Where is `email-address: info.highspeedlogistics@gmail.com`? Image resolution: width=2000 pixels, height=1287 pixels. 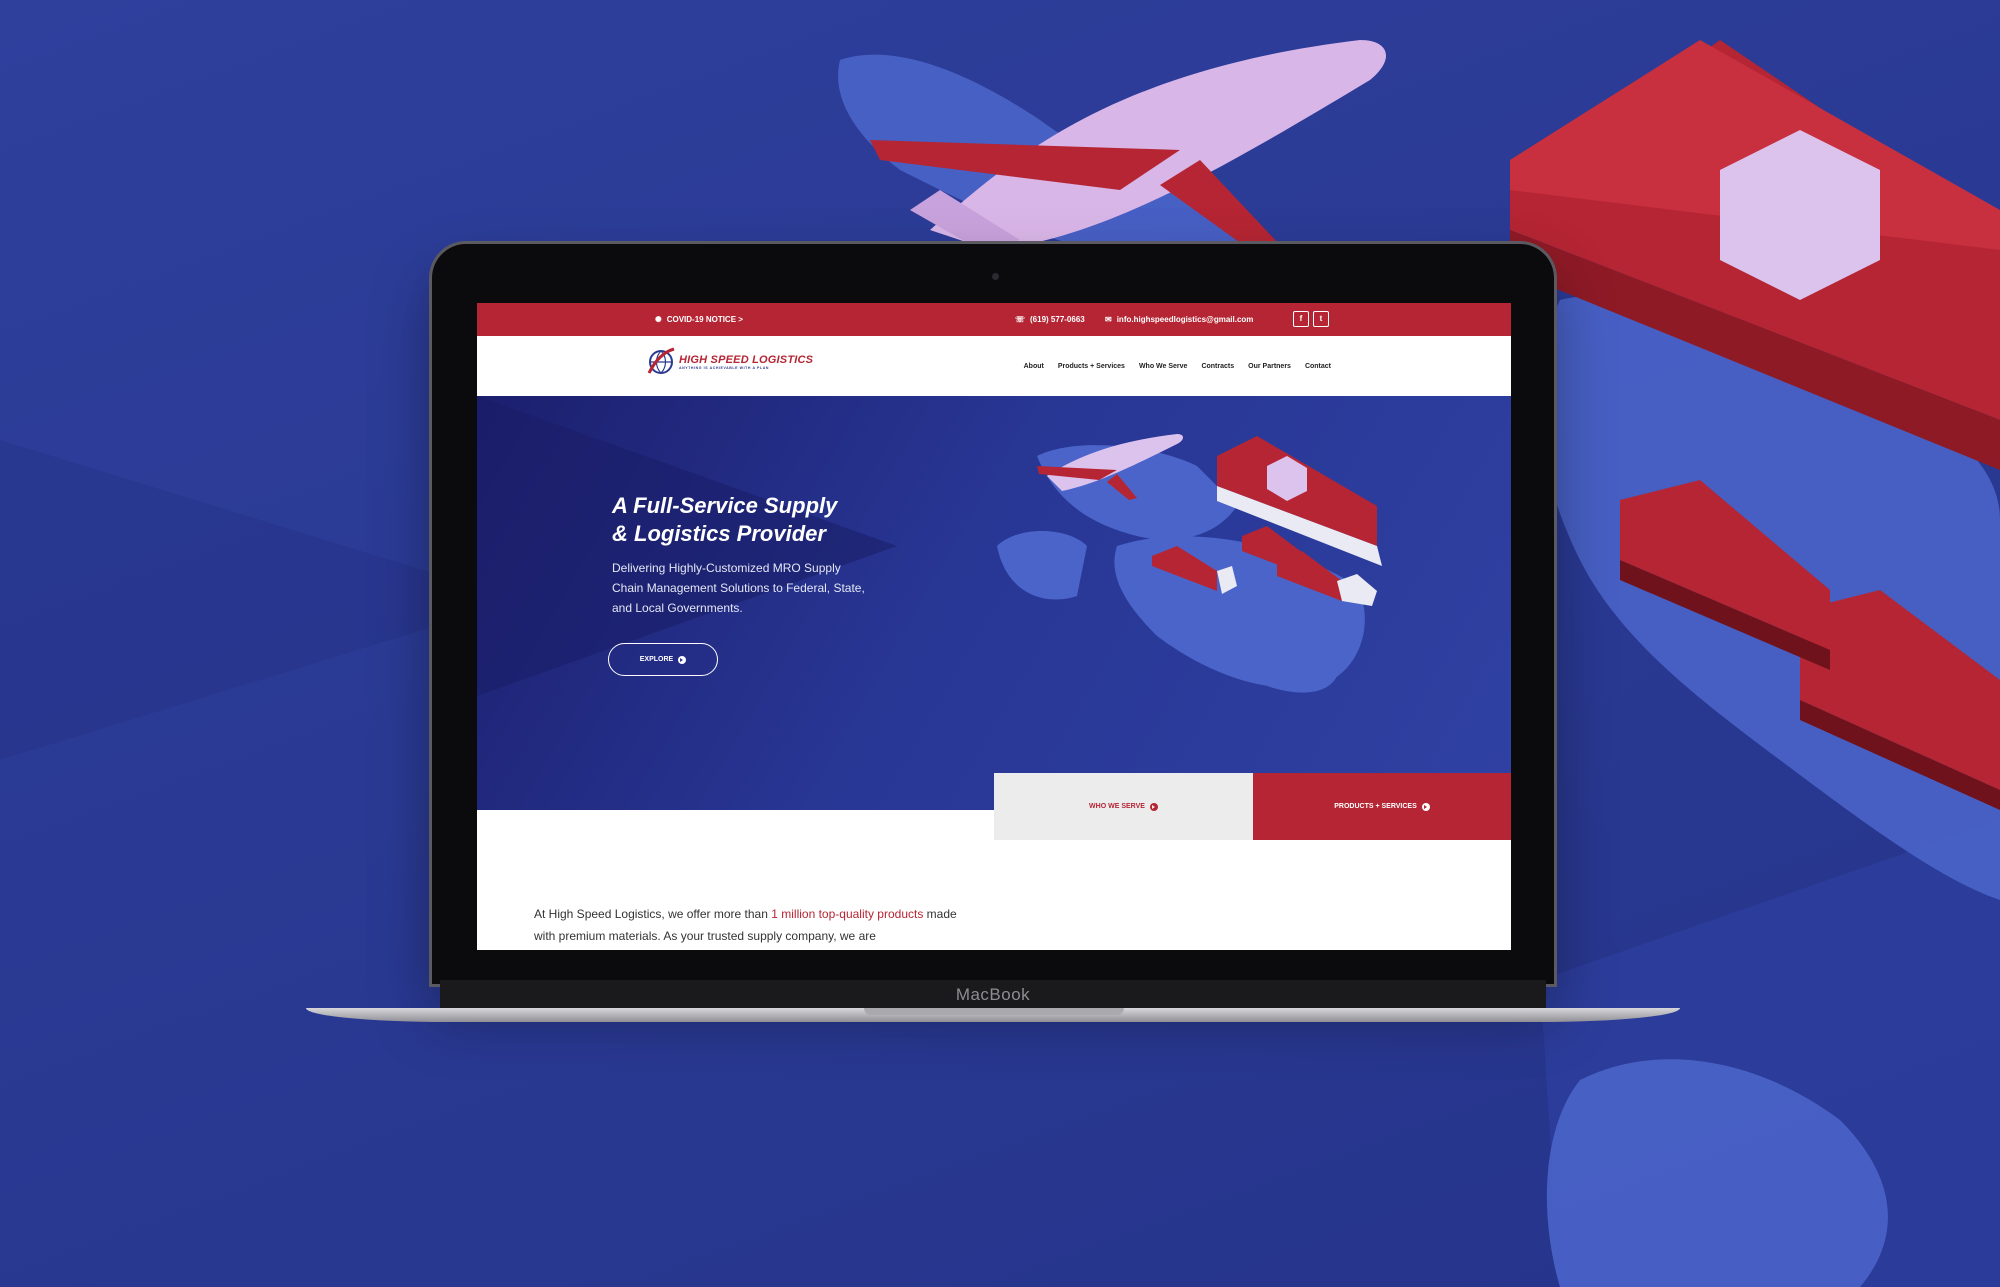 email-address: info.highspeedlogistics@gmail.com is located at coordinates (1185, 319).